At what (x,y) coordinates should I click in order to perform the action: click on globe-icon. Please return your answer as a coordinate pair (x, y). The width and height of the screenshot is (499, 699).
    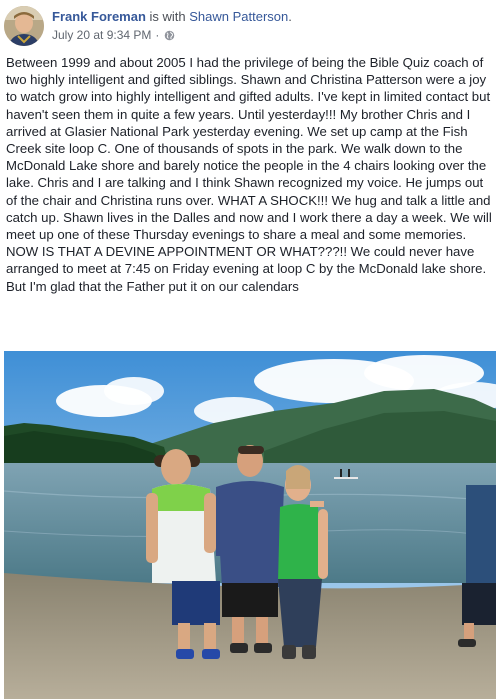
    Looking at the image, I should click on (169, 35).